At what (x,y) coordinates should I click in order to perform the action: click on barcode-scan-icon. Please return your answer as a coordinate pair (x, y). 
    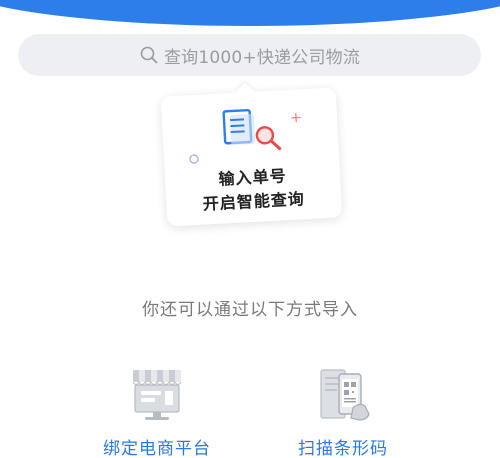
    Looking at the image, I should click on (345, 395).